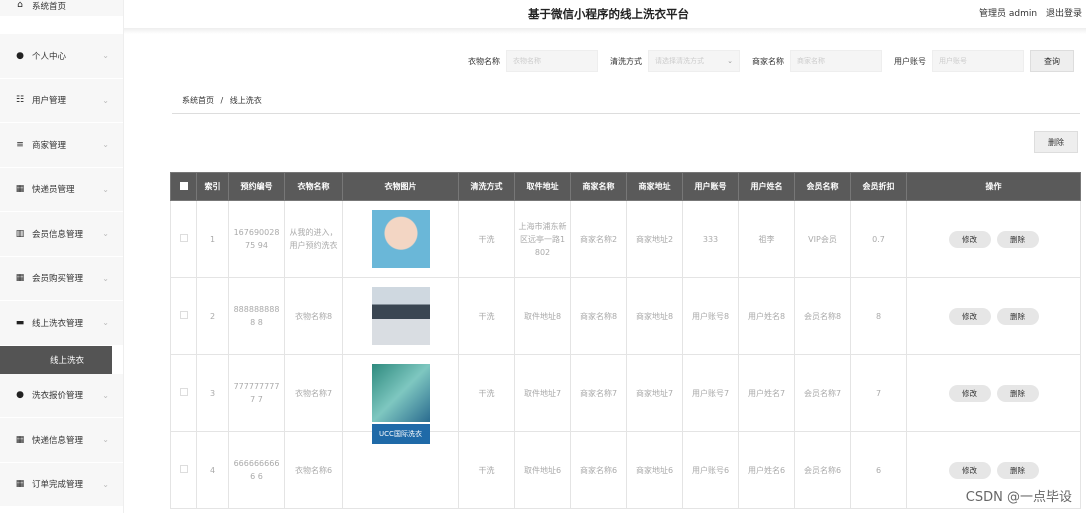 The width and height of the screenshot is (1086, 513). Describe the element at coordinates (978, 61) in the screenshot. I see `user-account-input: 用户账号` at that location.